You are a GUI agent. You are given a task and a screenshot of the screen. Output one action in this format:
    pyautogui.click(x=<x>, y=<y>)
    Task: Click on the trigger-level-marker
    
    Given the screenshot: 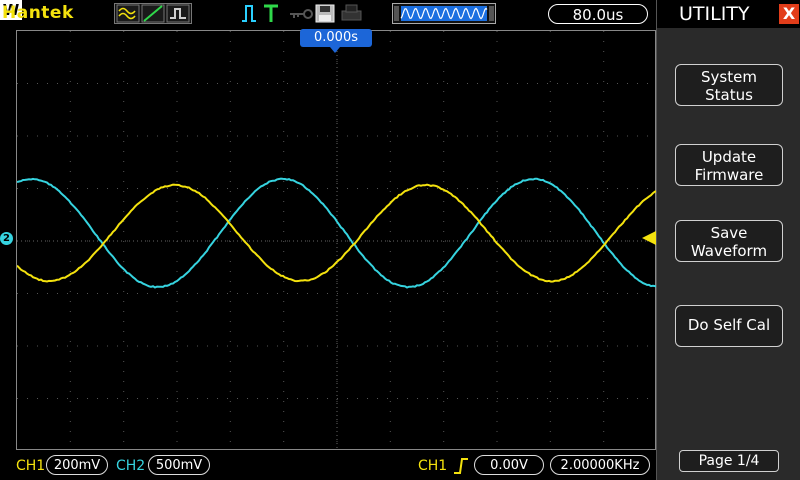 What is the action you would take?
    pyautogui.click(x=649, y=238)
    